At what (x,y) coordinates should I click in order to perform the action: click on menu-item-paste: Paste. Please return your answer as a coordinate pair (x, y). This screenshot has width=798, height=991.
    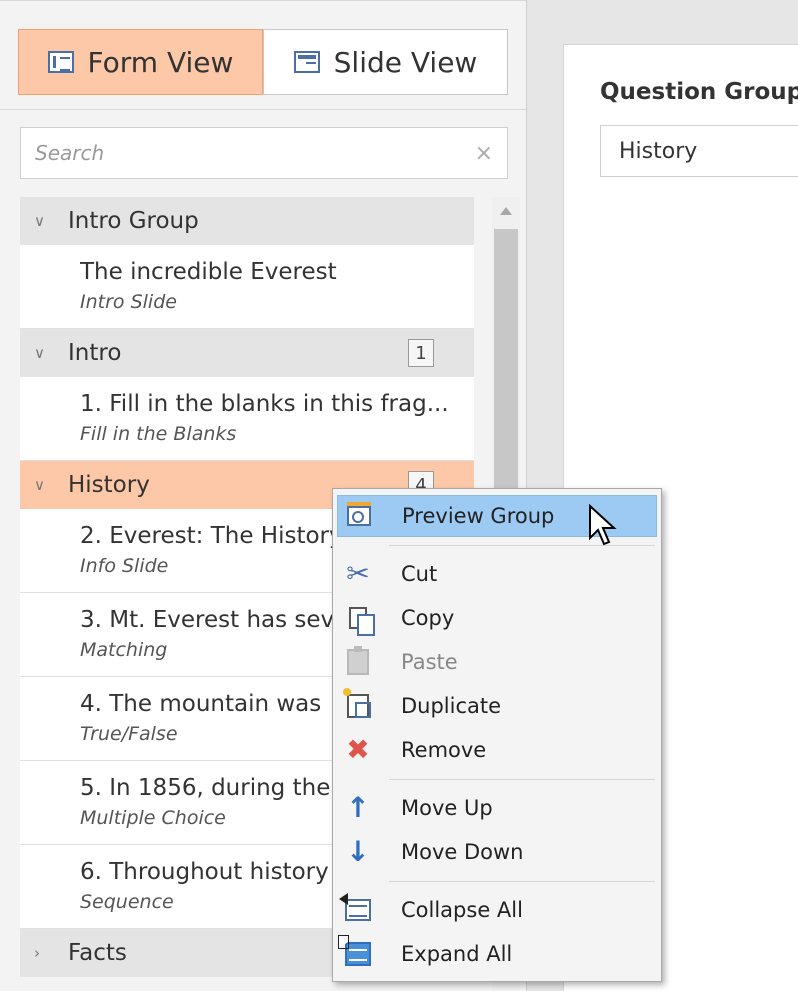
    Looking at the image, I should click on (497, 662).